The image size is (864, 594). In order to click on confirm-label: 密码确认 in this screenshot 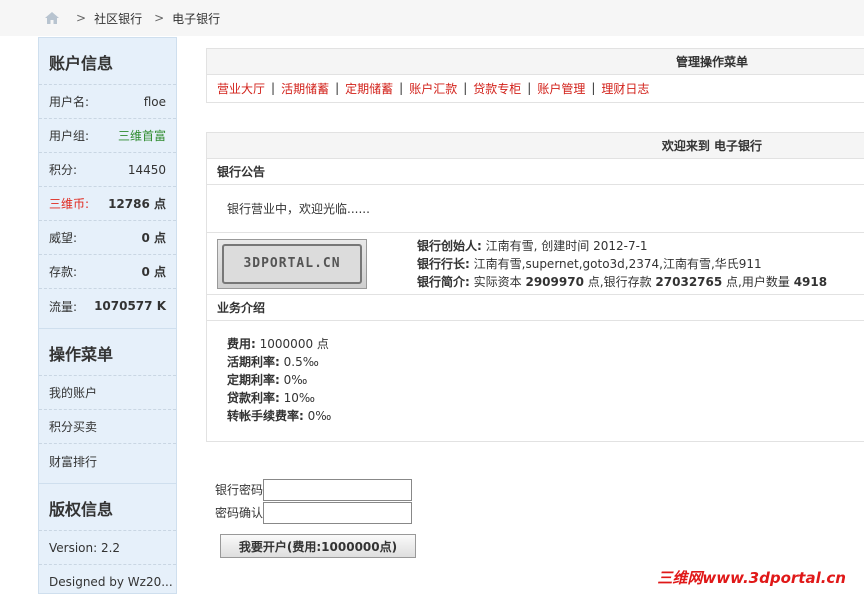, I will do `click(238, 513)`.